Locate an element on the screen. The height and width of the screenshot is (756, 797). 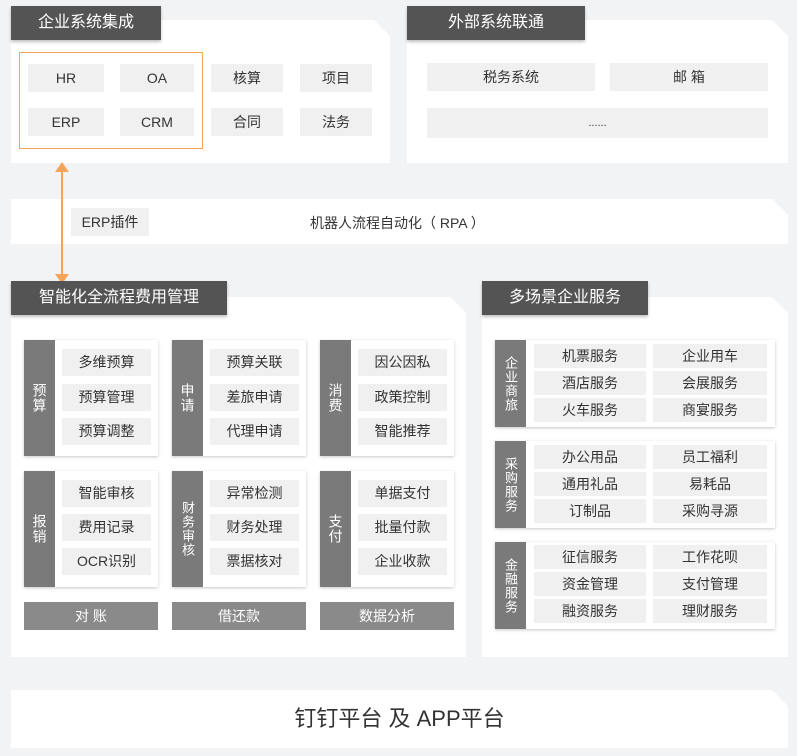
budget-label: 预算 is located at coordinates (39, 398).